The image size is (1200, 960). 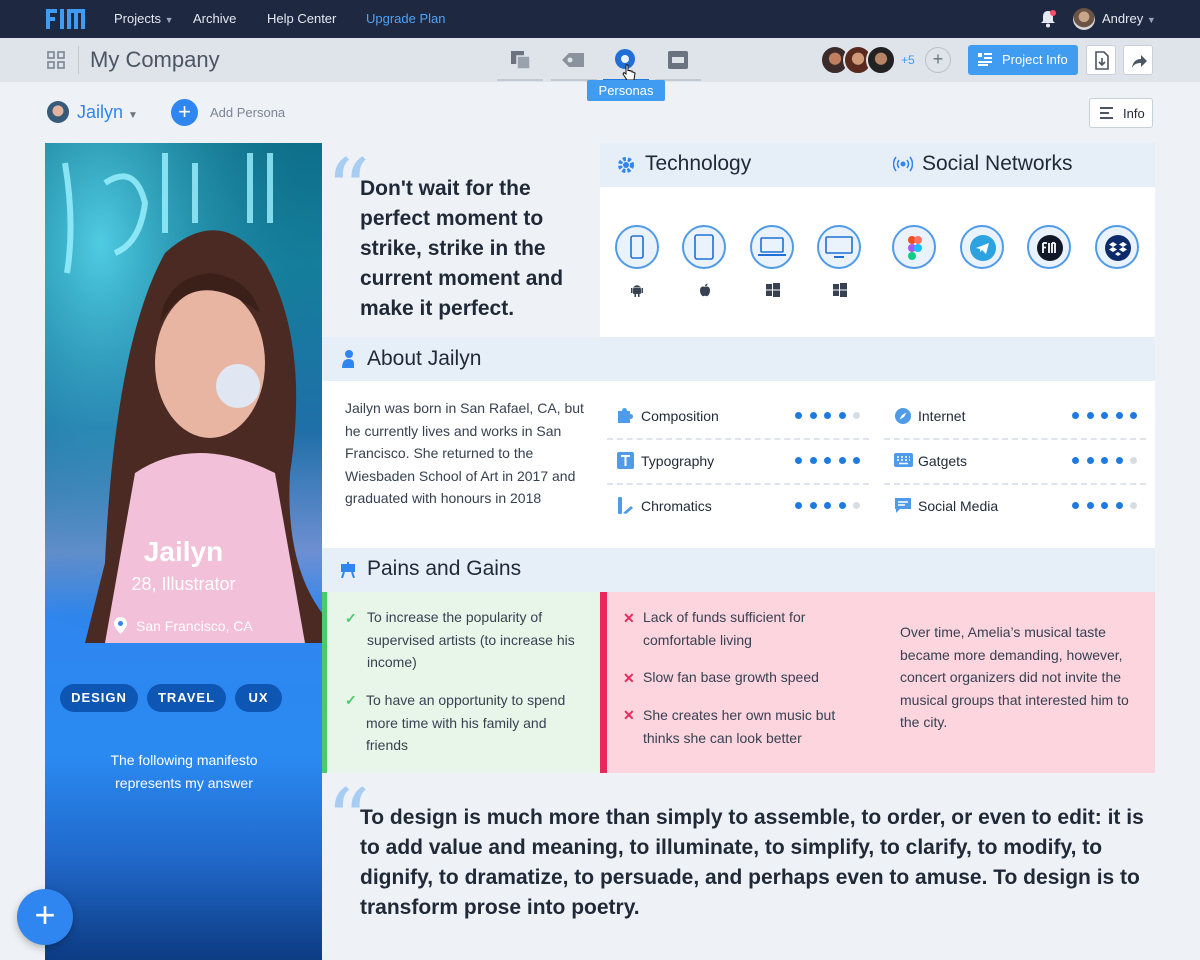 What do you see at coordinates (1101, 60) in the screenshot?
I see `export-button` at bounding box center [1101, 60].